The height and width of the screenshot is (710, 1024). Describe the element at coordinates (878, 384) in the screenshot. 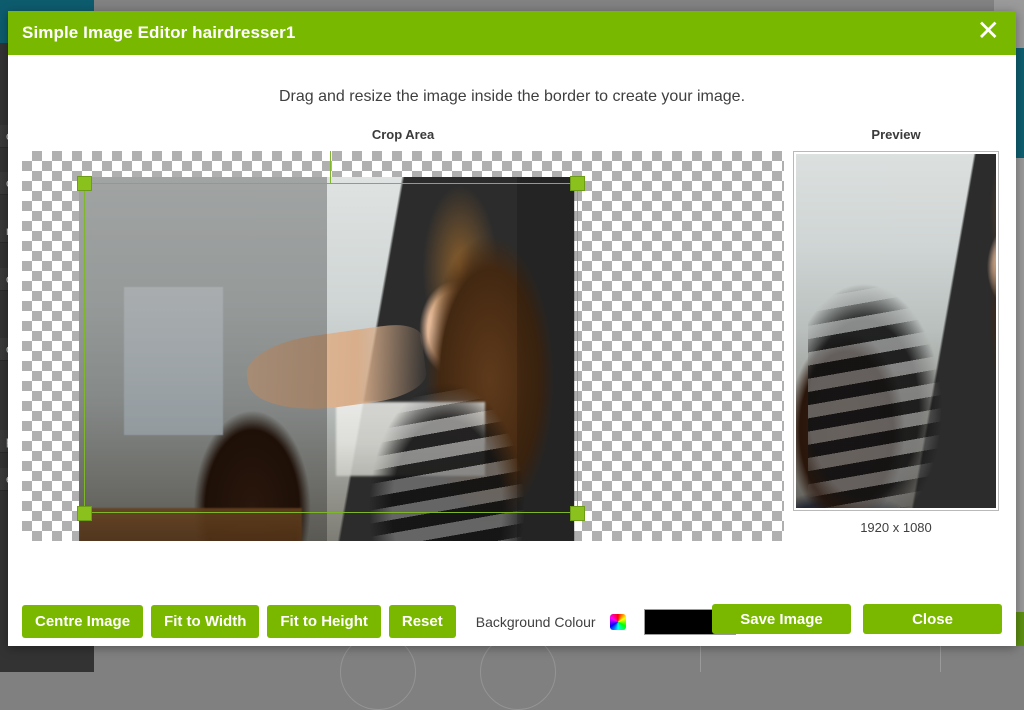

I see `preview-striped-shirt` at that location.